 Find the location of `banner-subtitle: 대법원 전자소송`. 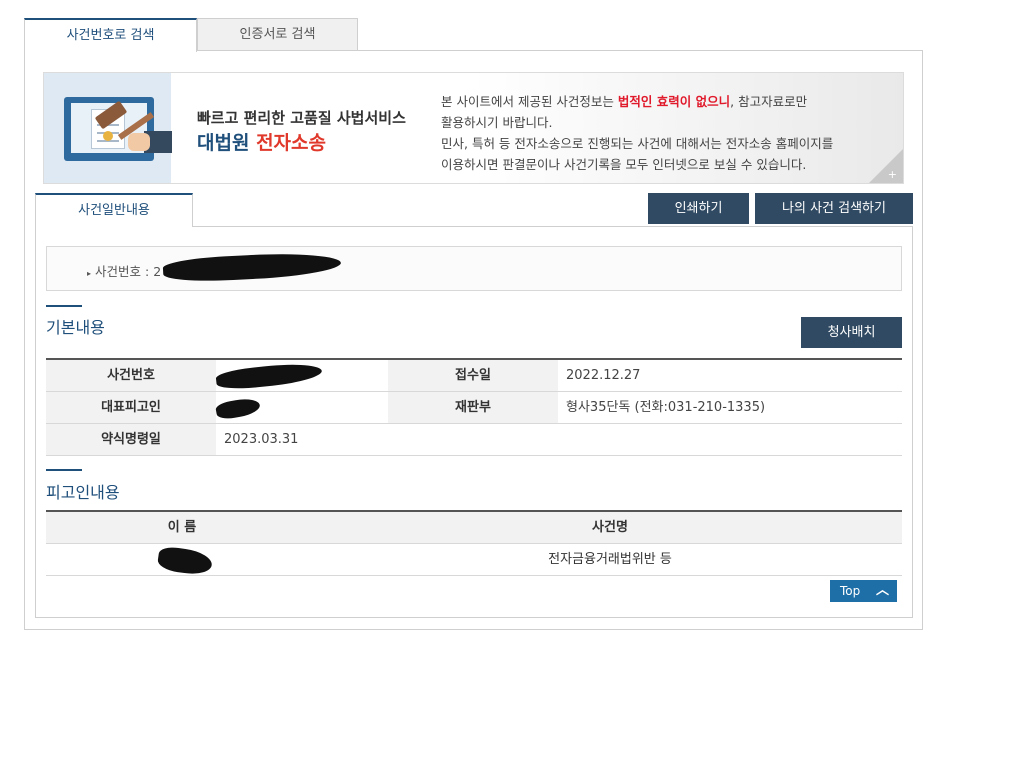

banner-subtitle: 대법원 전자소송 is located at coordinates (261, 143).